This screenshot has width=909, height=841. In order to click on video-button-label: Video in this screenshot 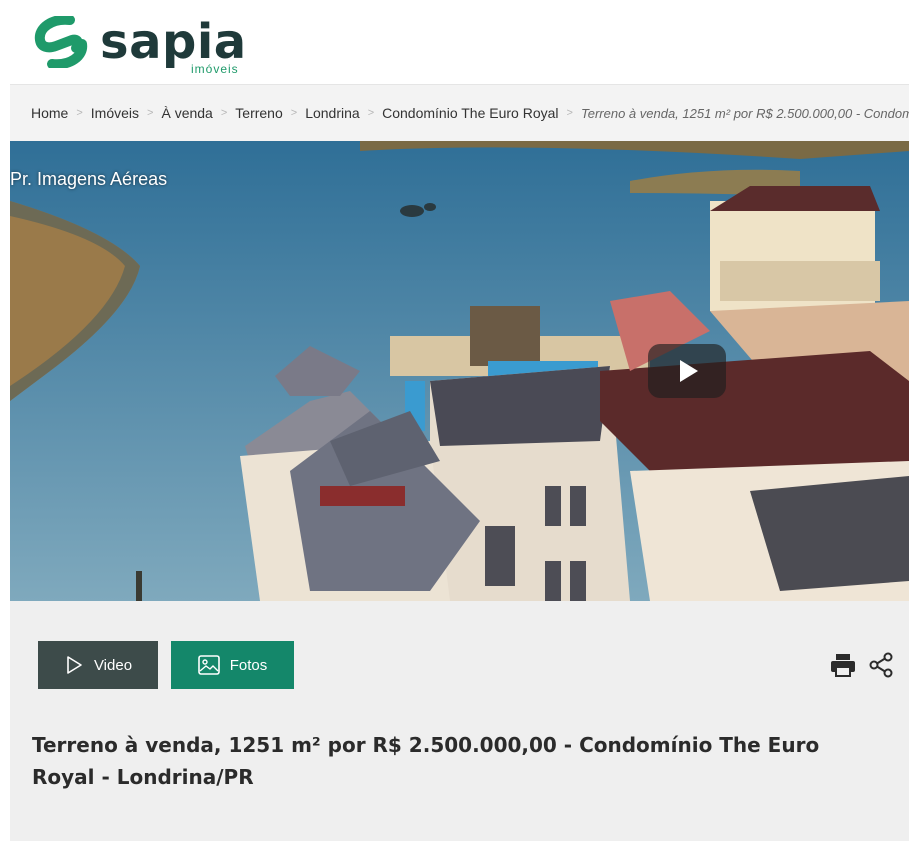, I will do `click(113, 665)`.